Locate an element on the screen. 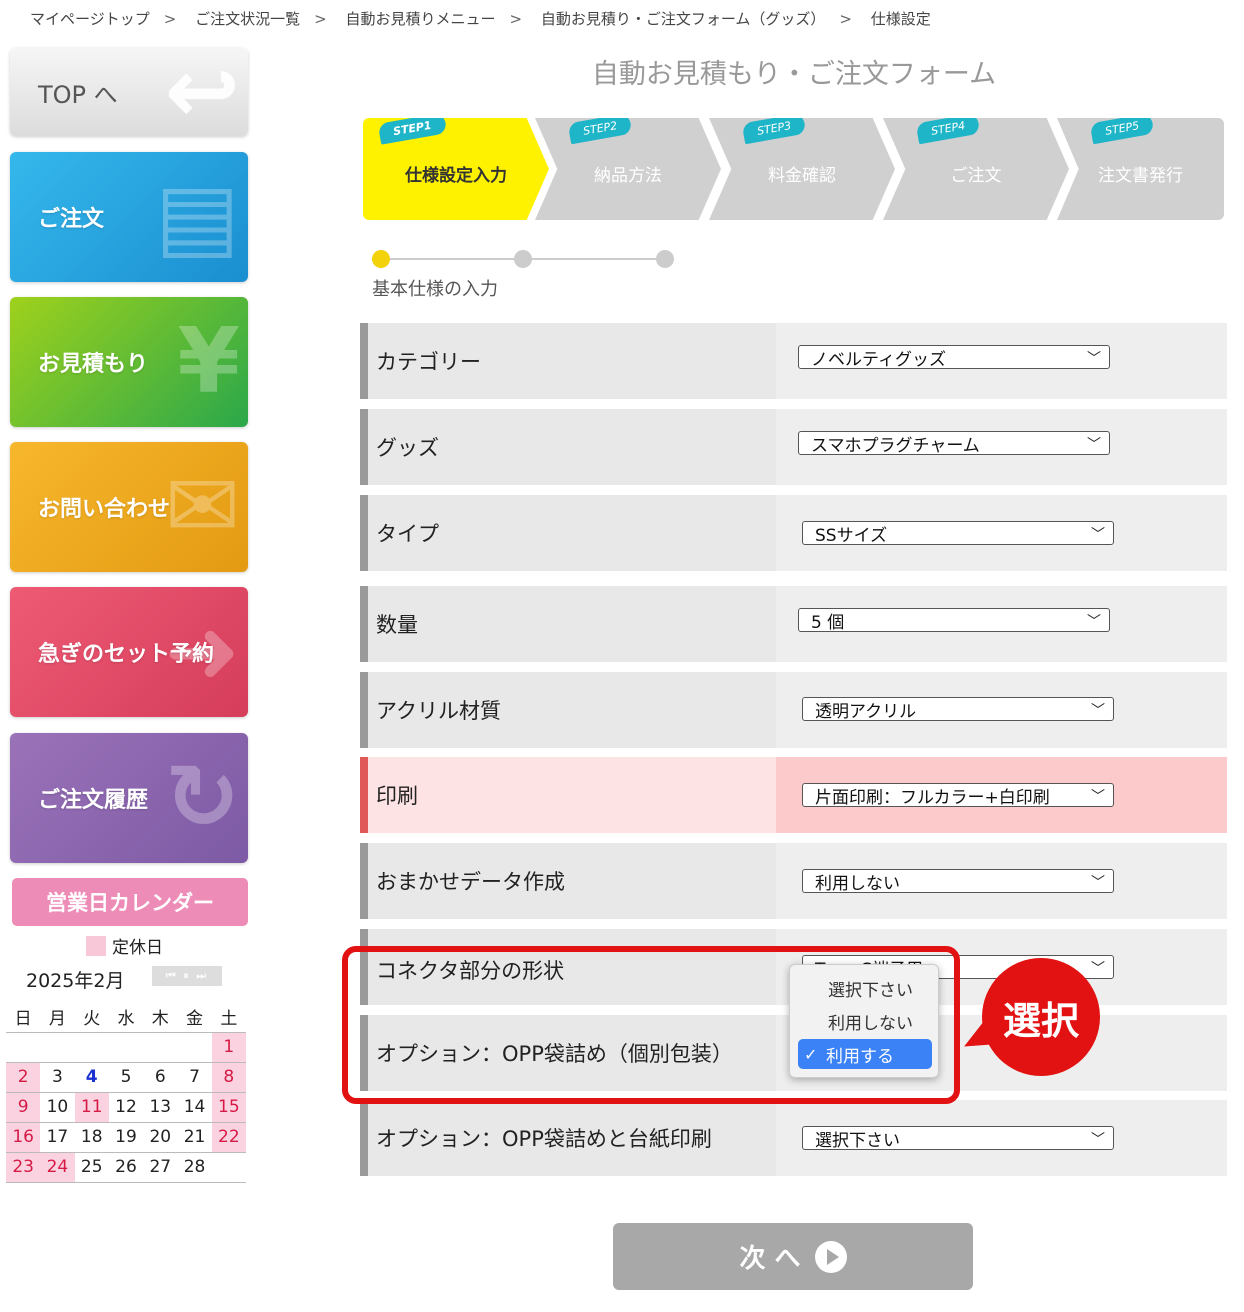 This screenshot has width=1244, height=1312. type-label: タイプ is located at coordinates (407, 534).